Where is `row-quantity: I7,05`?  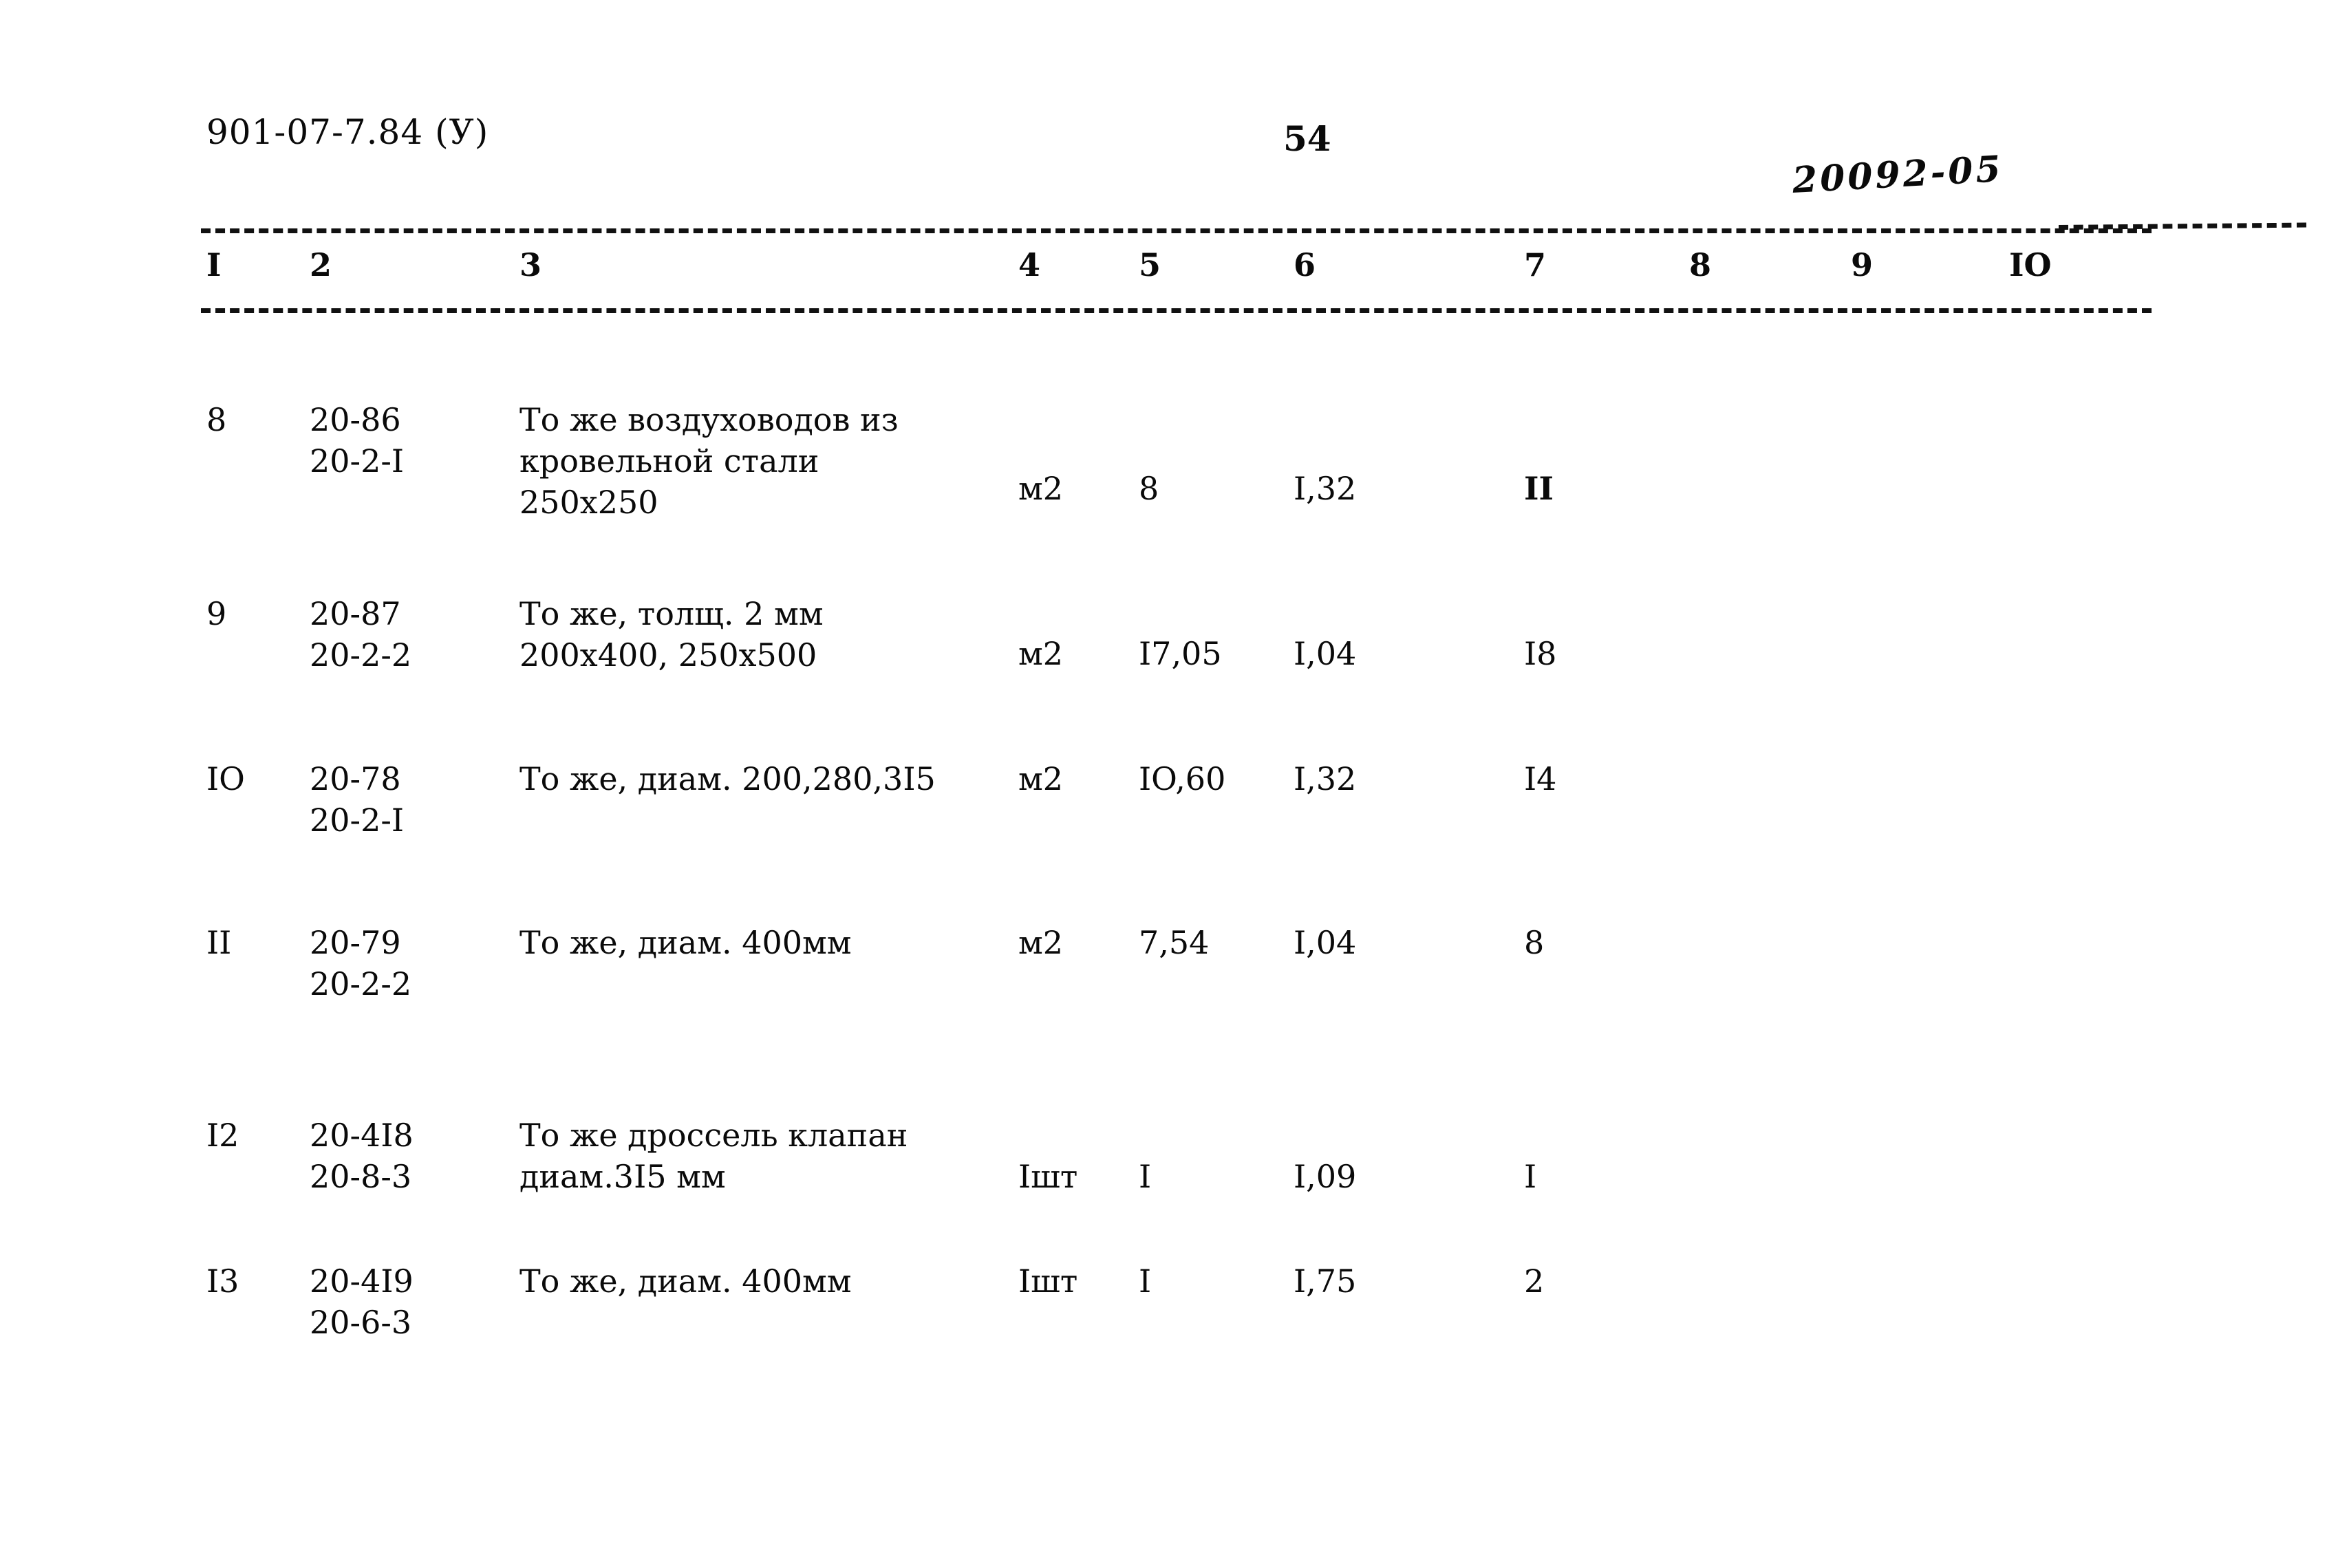 row-quantity: I7,05 is located at coordinates (1180, 653).